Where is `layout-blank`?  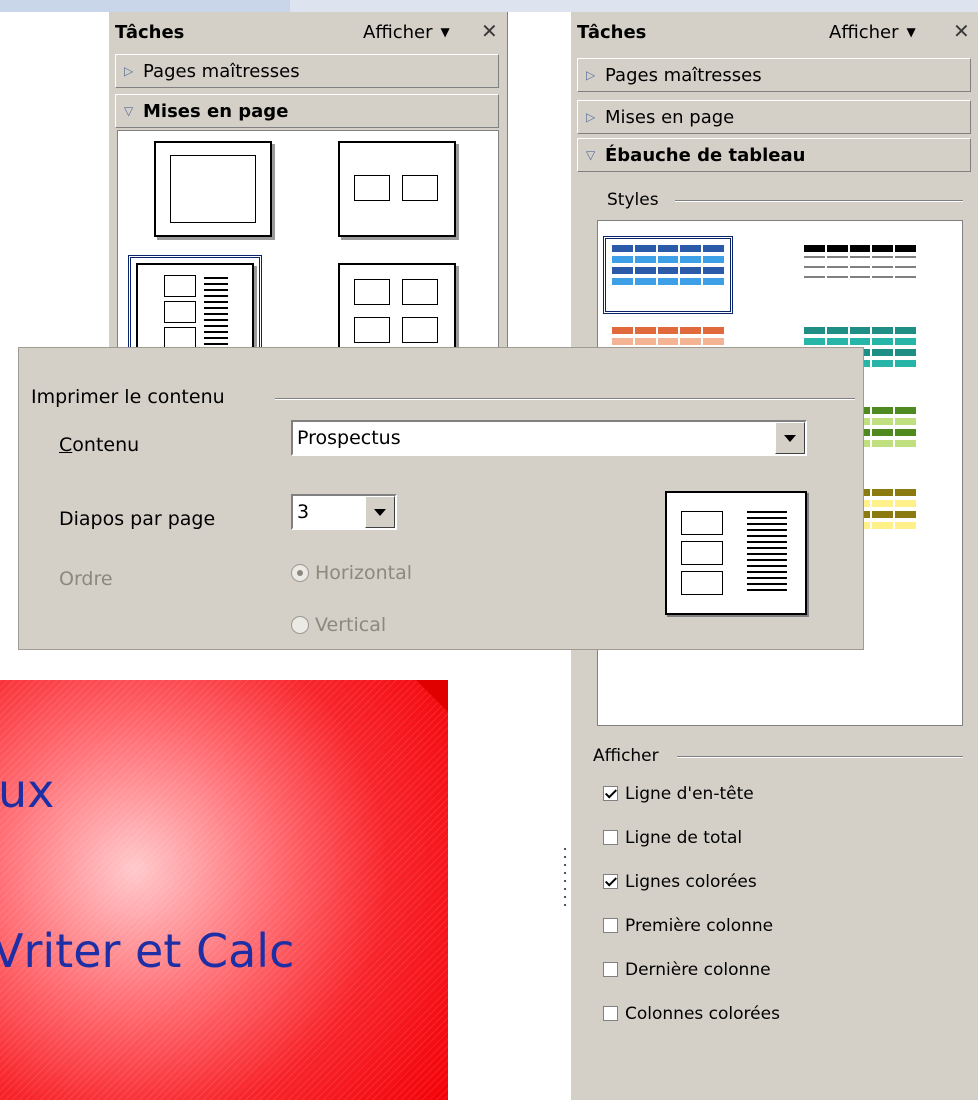
layout-blank is located at coordinates (213, 189).